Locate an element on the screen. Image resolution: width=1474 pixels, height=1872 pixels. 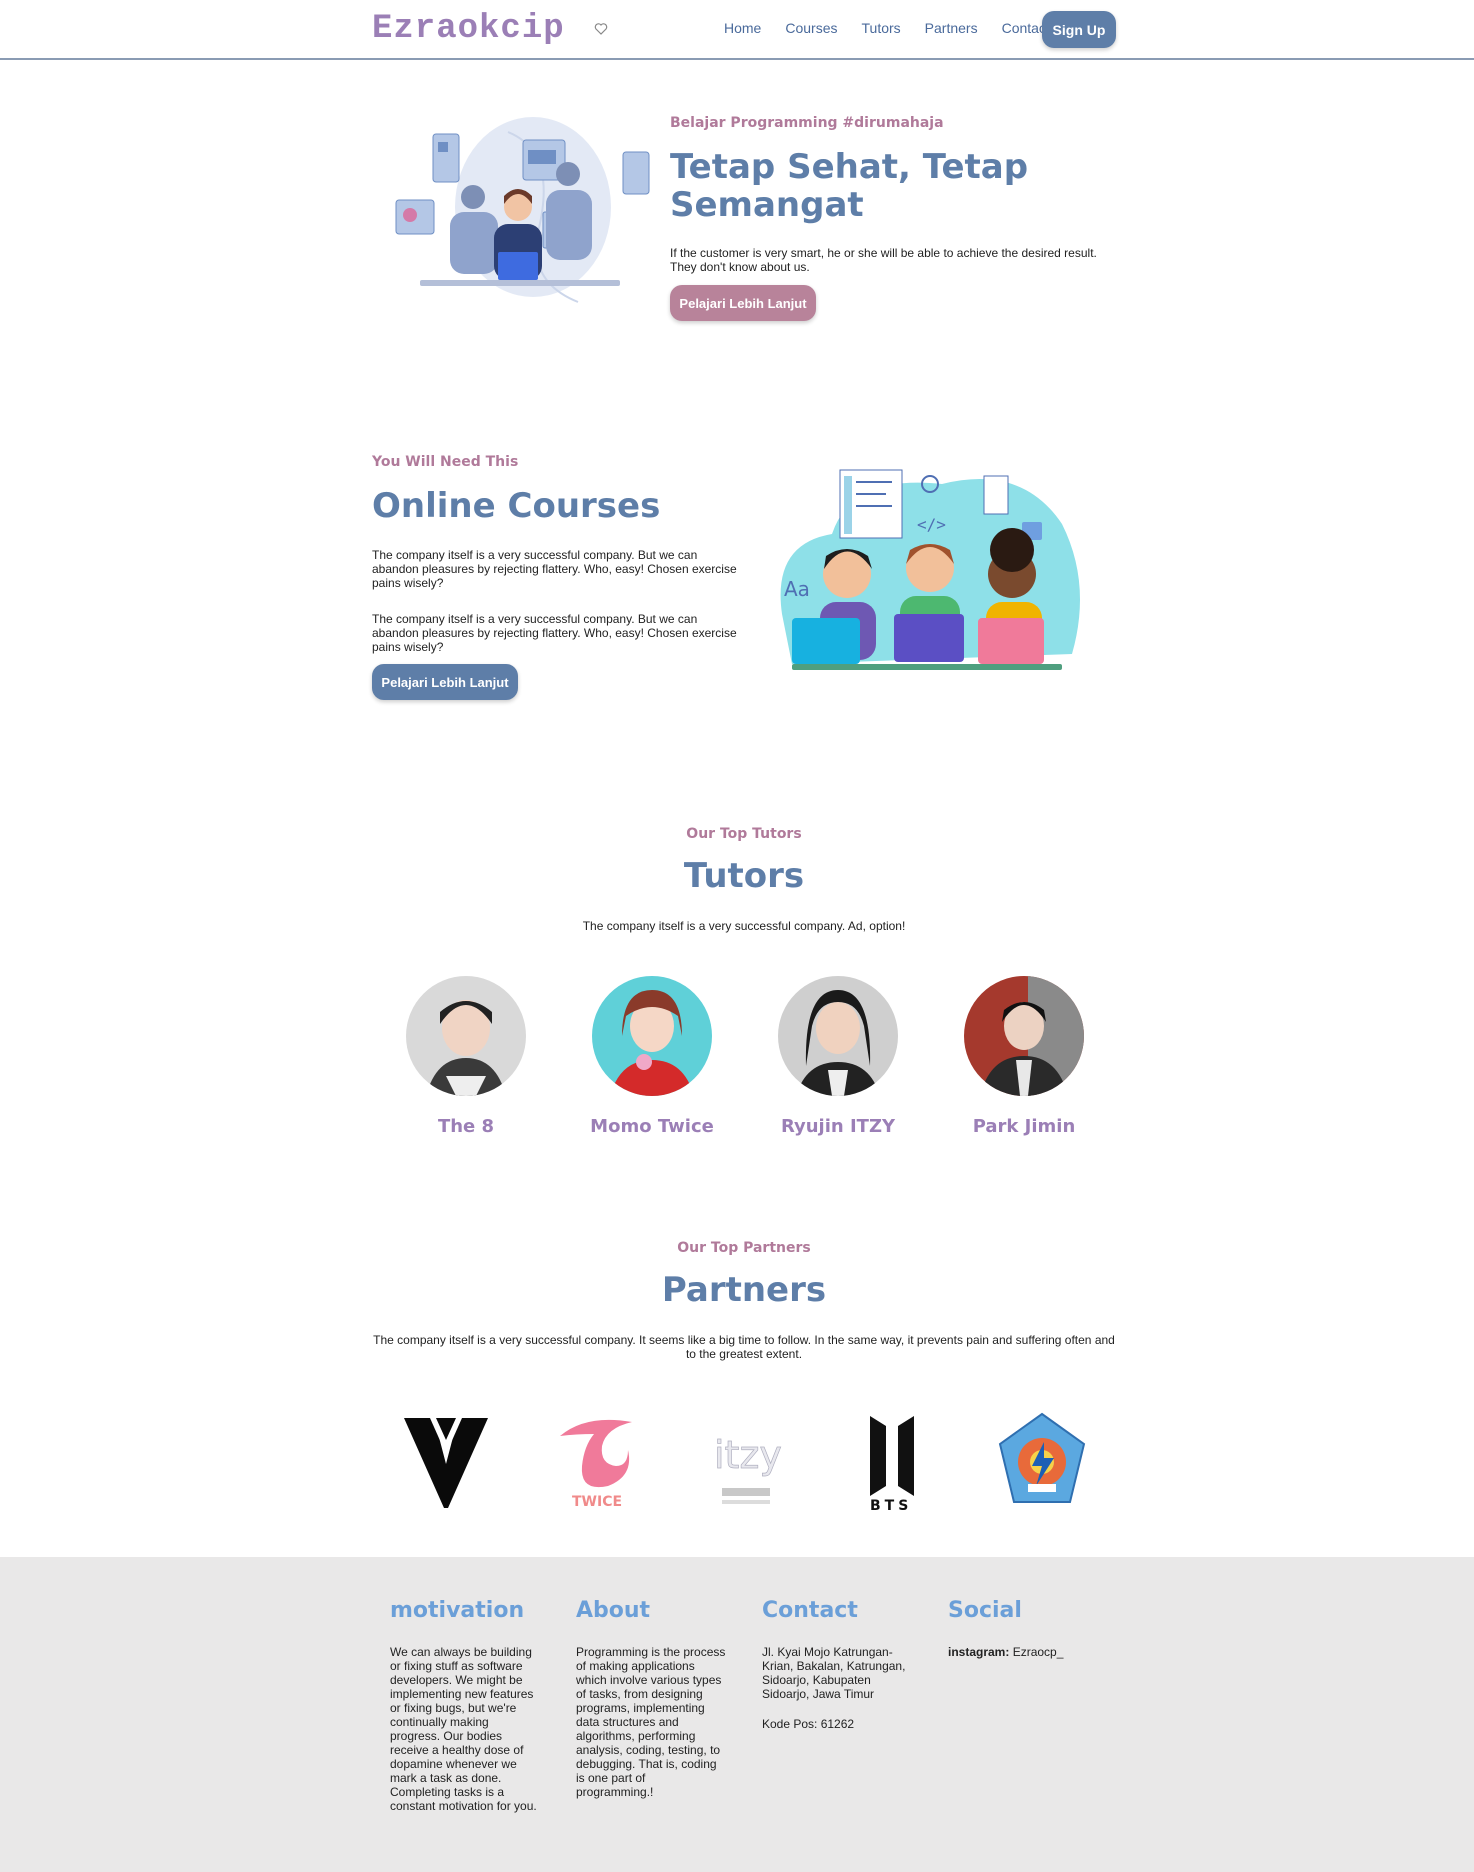
bts-logo-text: BTS is located at coordinates (891, 1506).